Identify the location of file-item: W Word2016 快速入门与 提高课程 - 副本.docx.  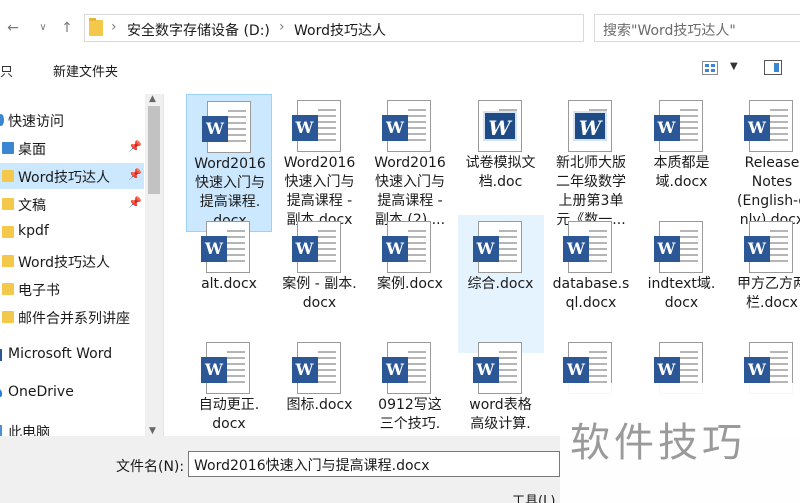
(320, 163).